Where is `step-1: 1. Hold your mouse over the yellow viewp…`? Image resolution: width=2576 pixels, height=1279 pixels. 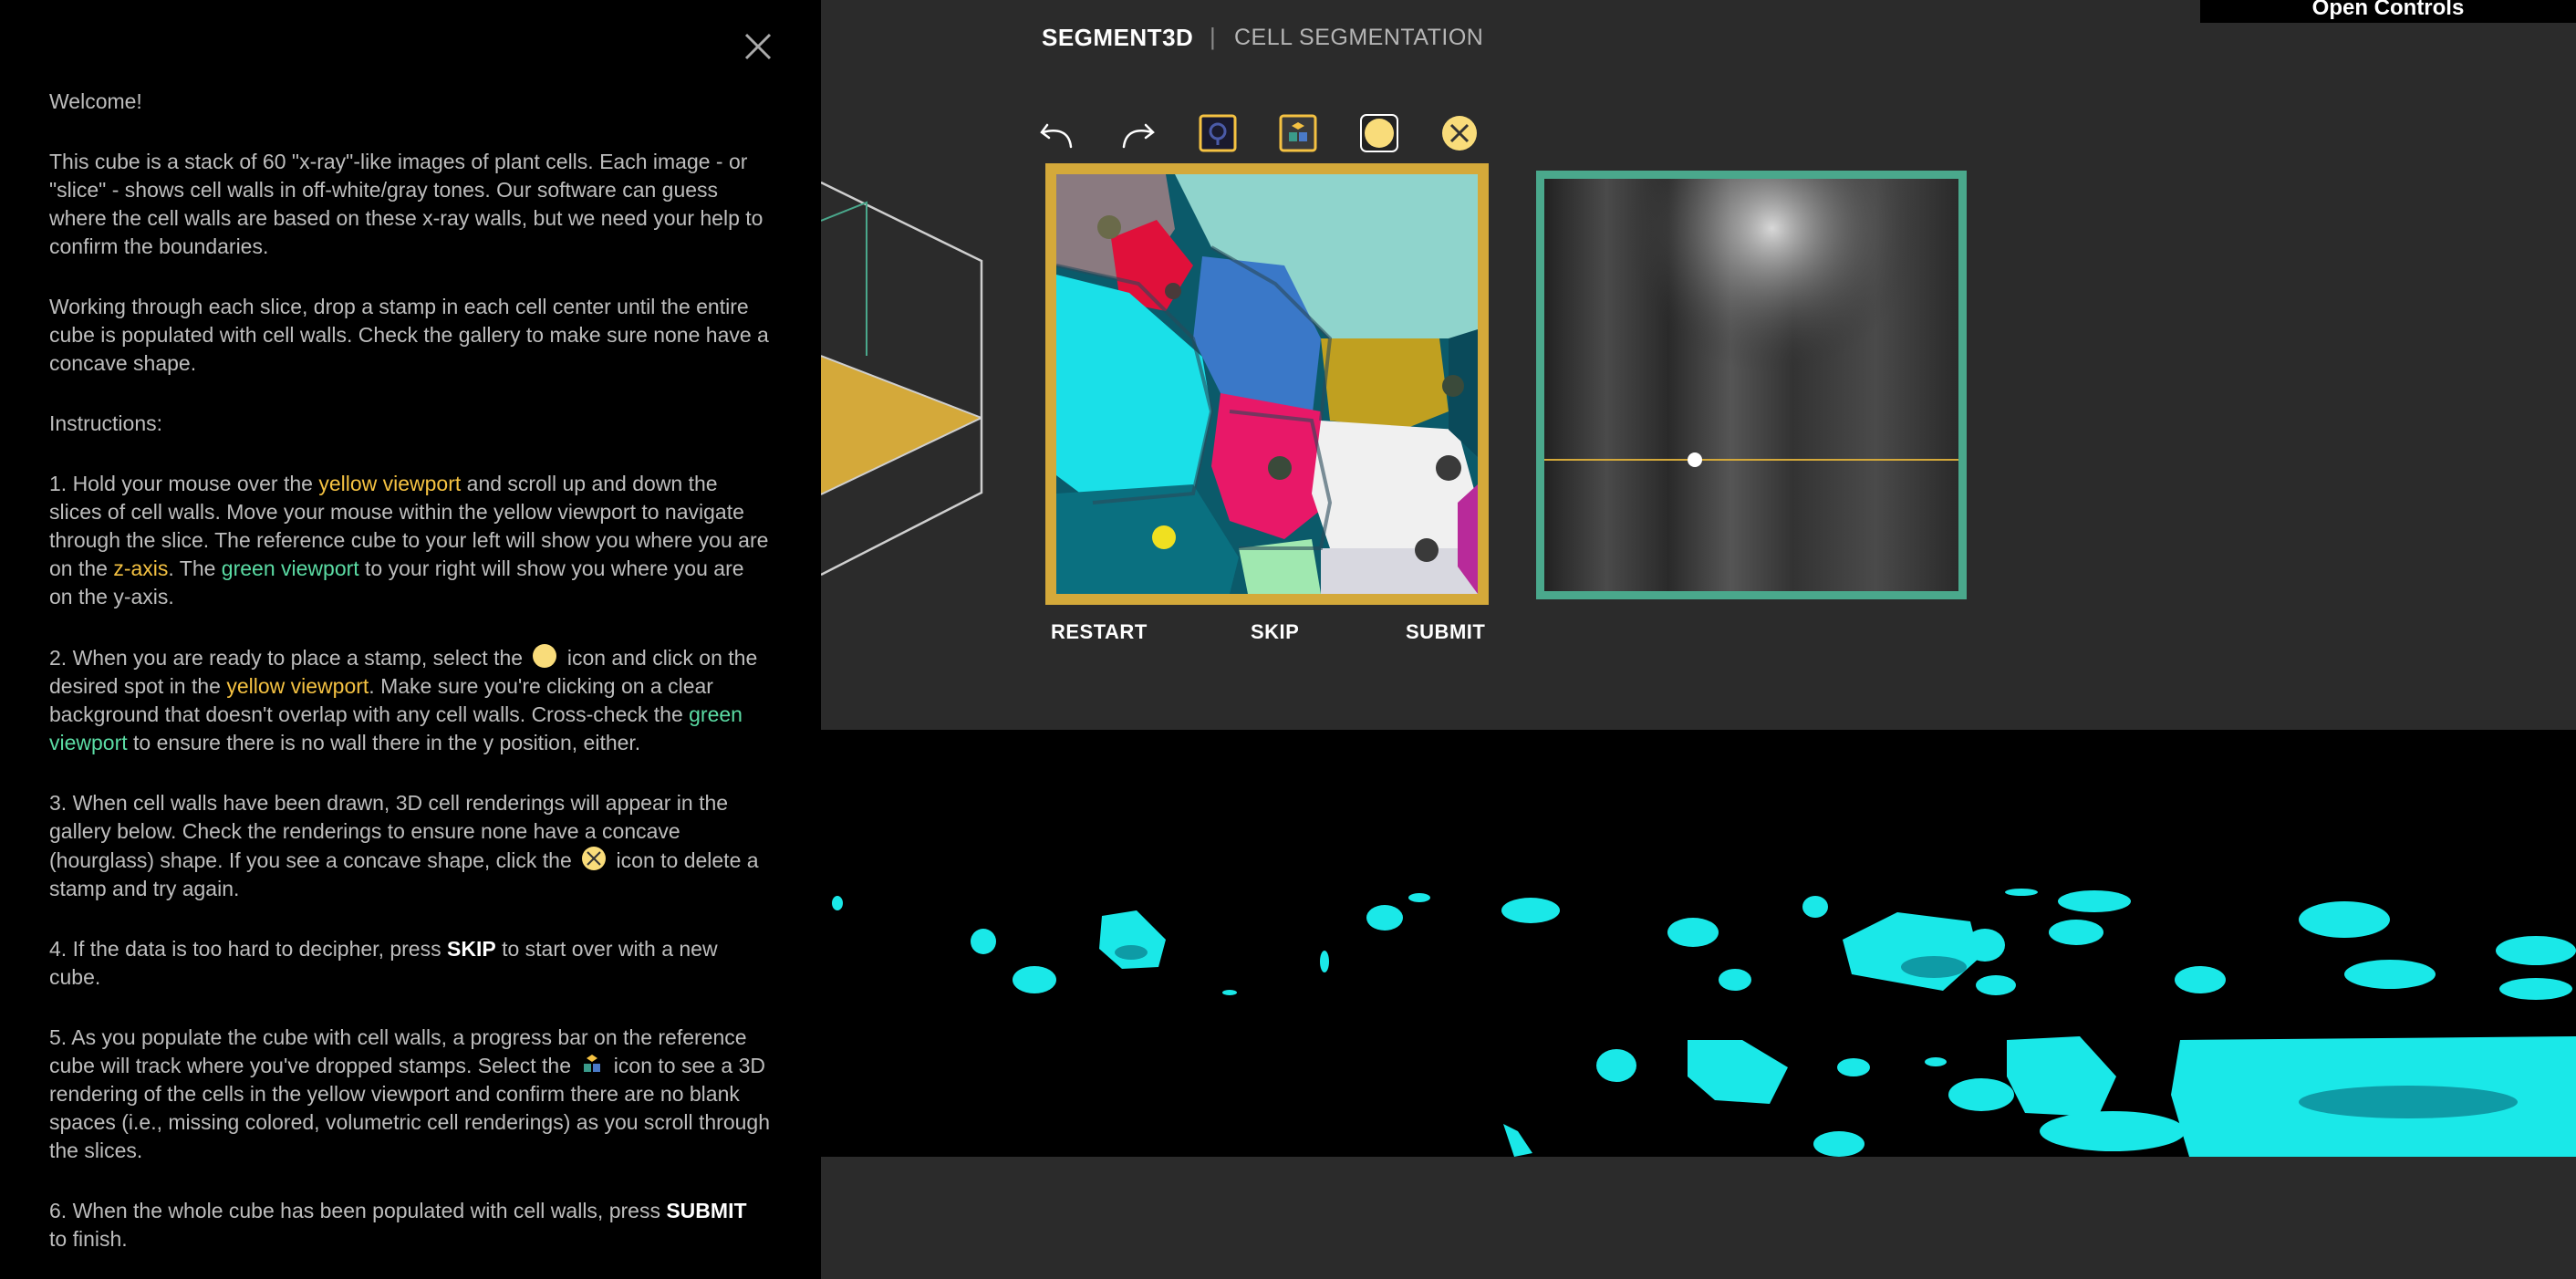
step-1: 1. Hold your mouse over the yellow viewp… is located at coordinates (409, 540).